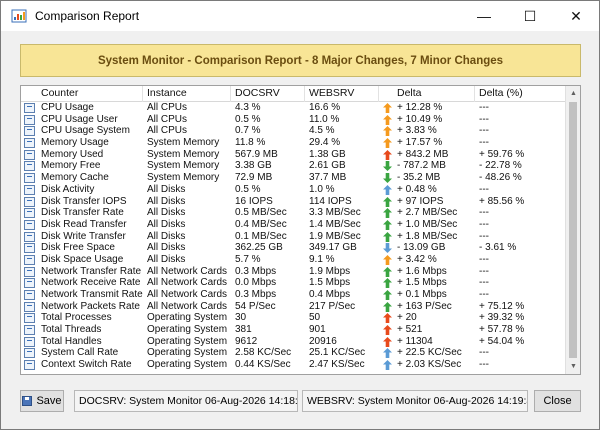  I want to click on delta-percent-cell: + 75.12 %, so click(502, 306).